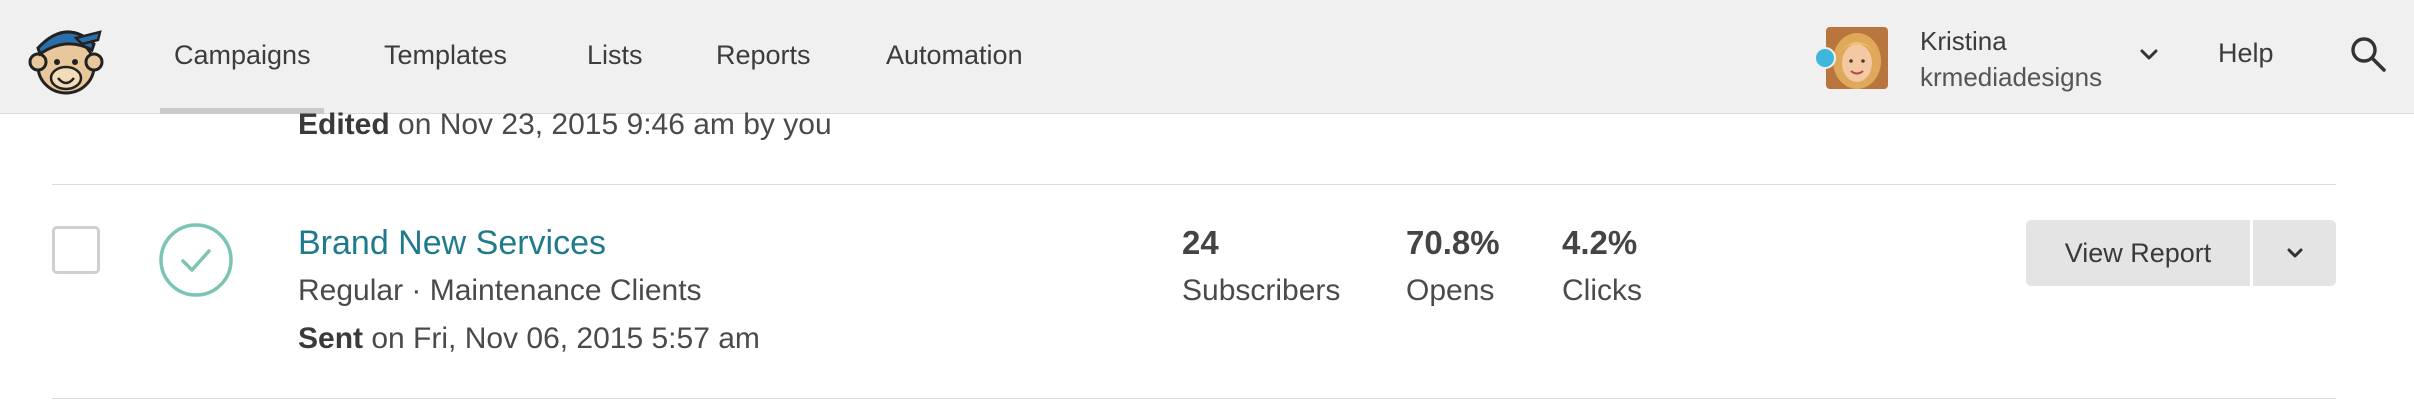 The image size is (2414, 418). What do you see at coordinates (66, 58) in the screenshot?
I see `mailchimp-logo-icon` at bounding box center [66, 58].